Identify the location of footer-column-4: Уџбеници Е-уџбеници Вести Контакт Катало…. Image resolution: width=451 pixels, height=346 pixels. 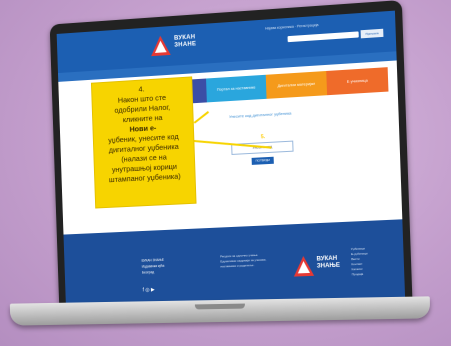
(360, 261).